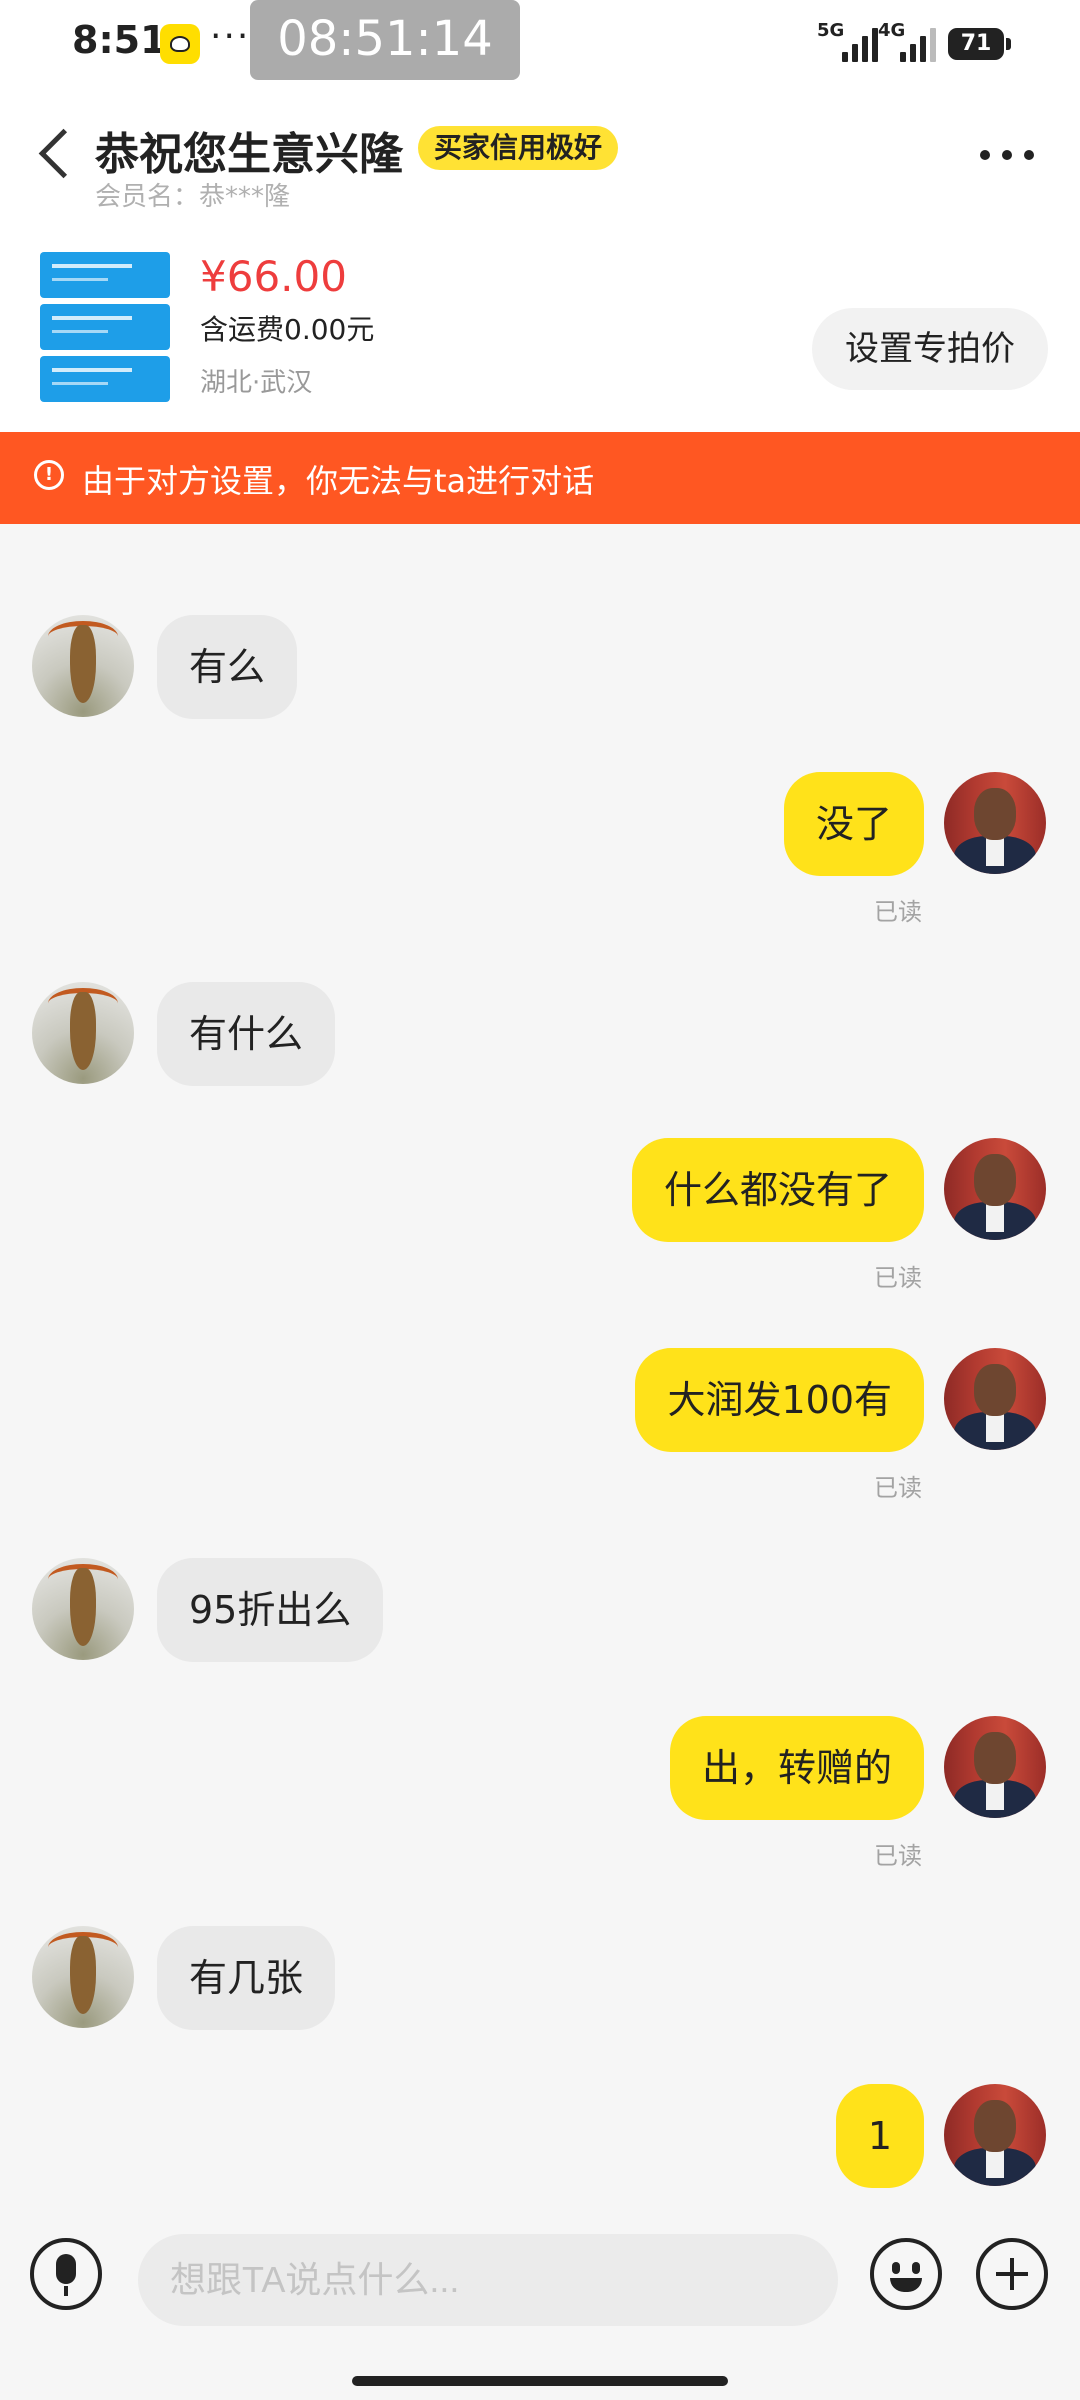 The height and width of the screenshot is (2400, 1080). Describe the element at coordinates (853, 824) in the screenshot. I see `message-bubble-outgoing: 没了` at that location.